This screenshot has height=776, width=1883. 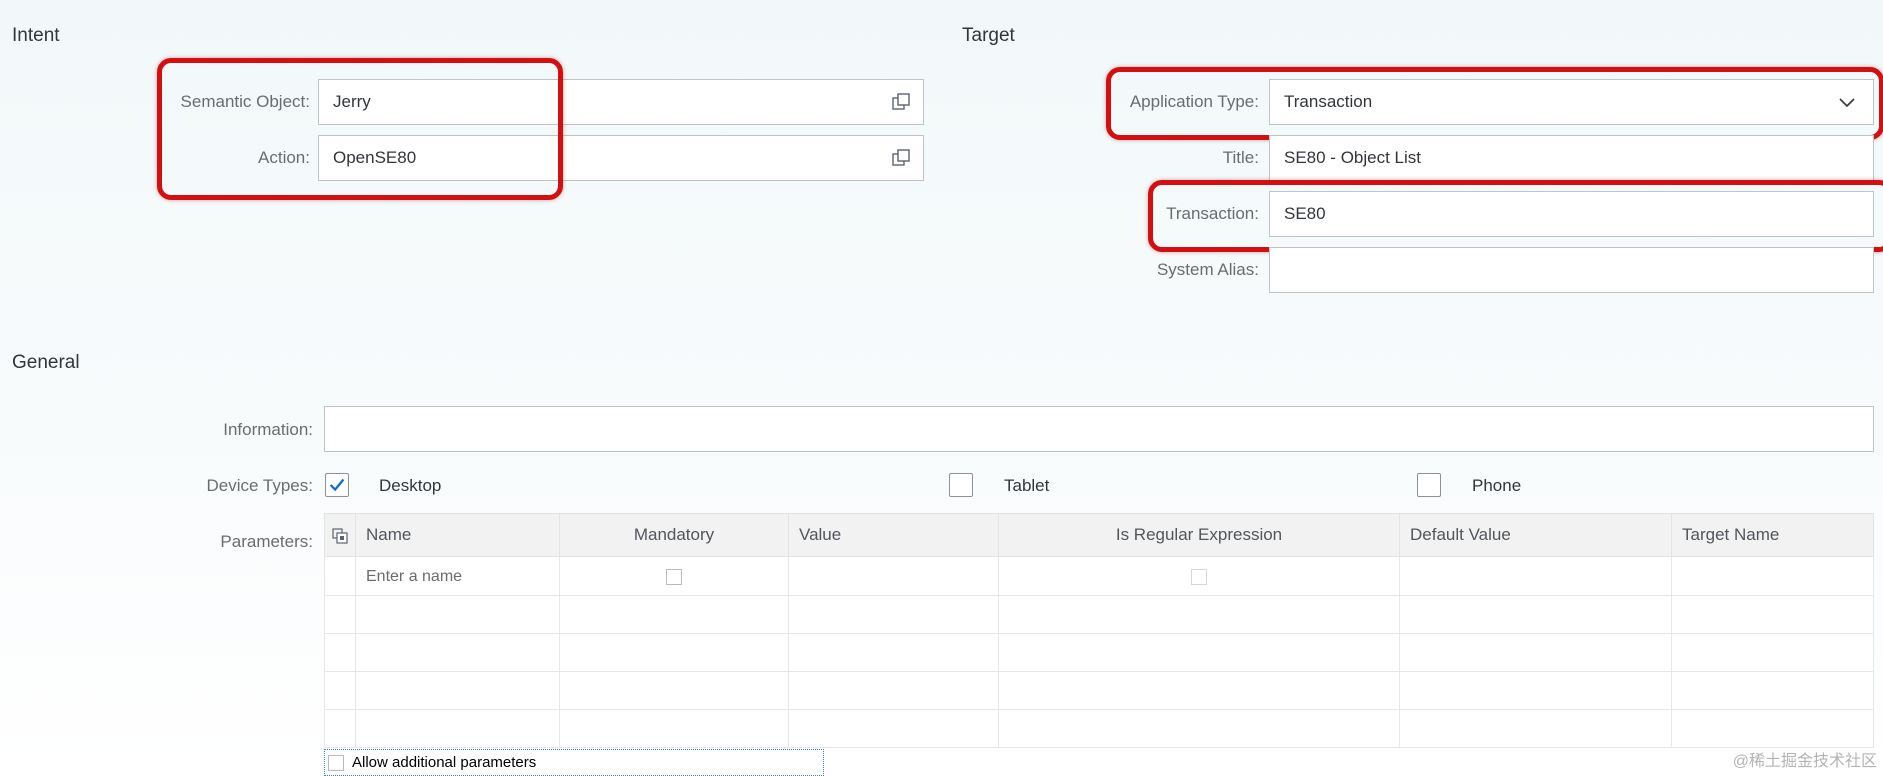 I want to click on device-types-label: Device Types:, so click(x=259, y=485).